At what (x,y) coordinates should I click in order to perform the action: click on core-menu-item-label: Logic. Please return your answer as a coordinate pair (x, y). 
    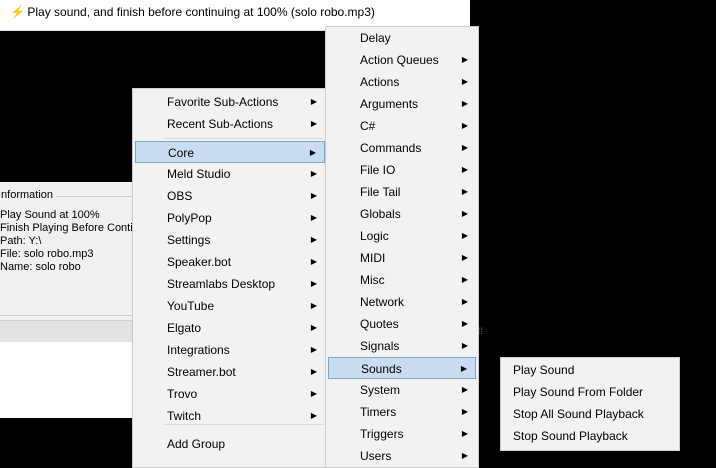
    Looking at the image, I should click on (374, 236).